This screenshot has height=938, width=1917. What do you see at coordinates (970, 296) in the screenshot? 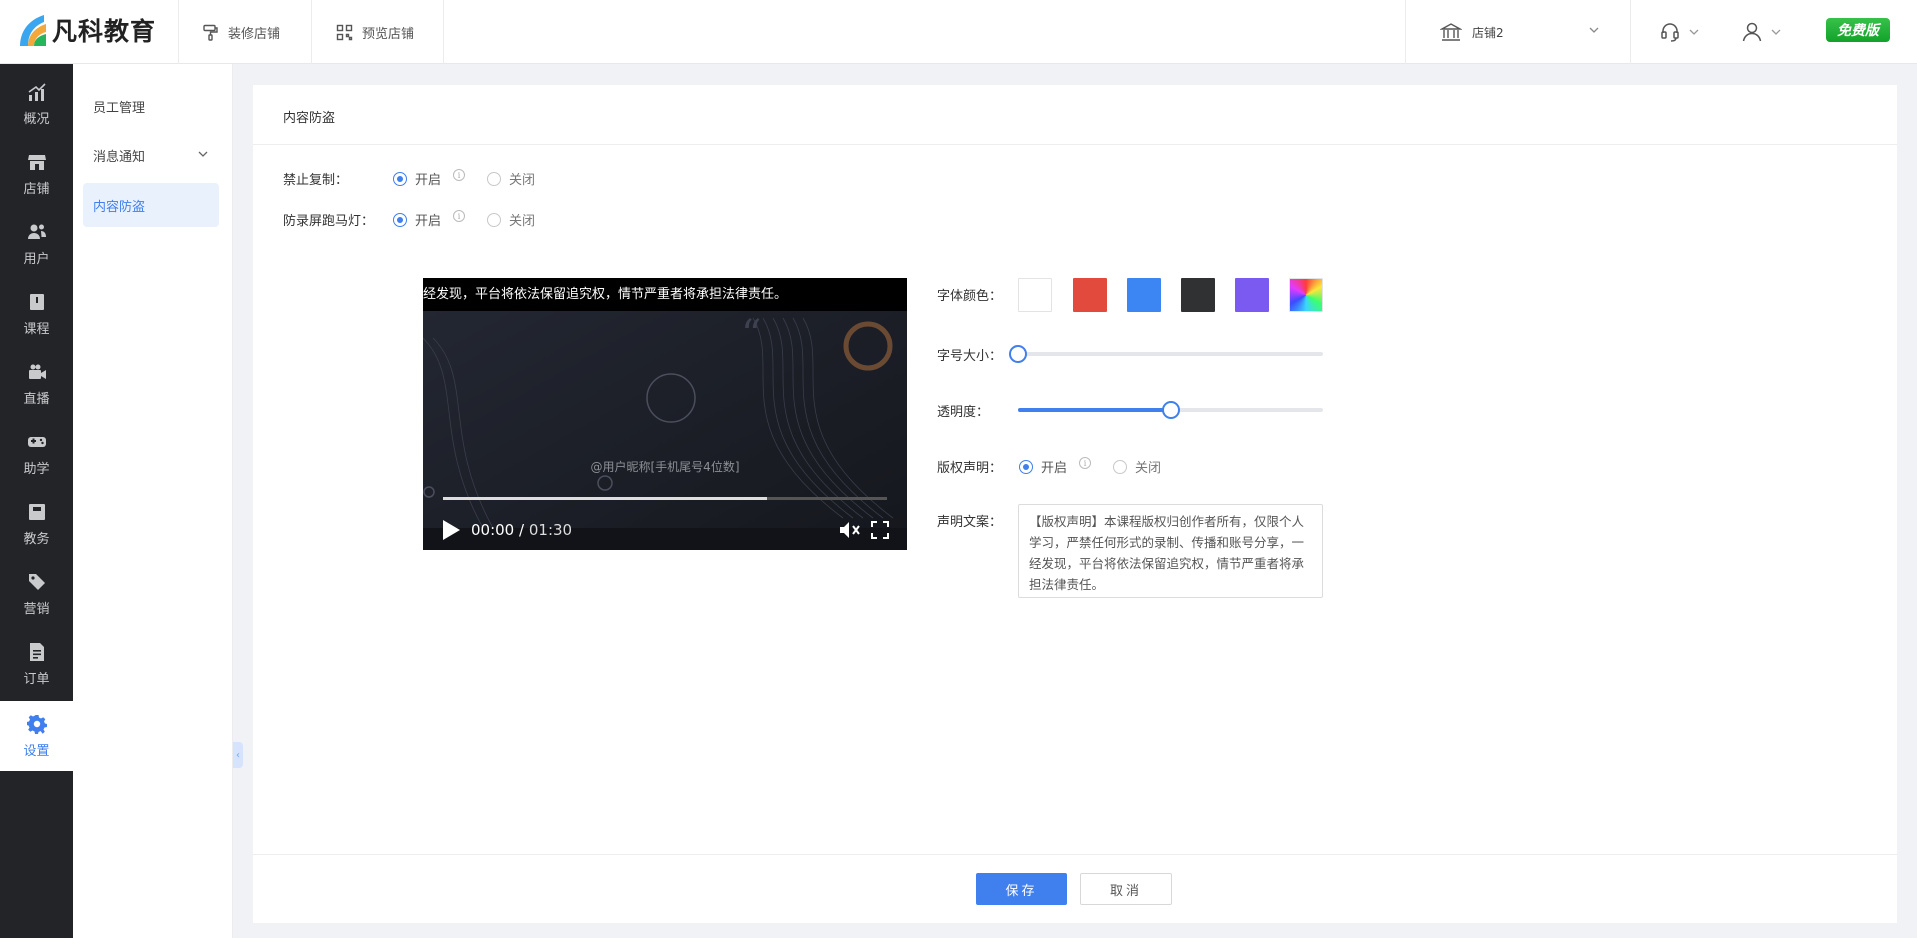
I see `font-color-label: 字体颜色：` at bounding box center [970, 296].